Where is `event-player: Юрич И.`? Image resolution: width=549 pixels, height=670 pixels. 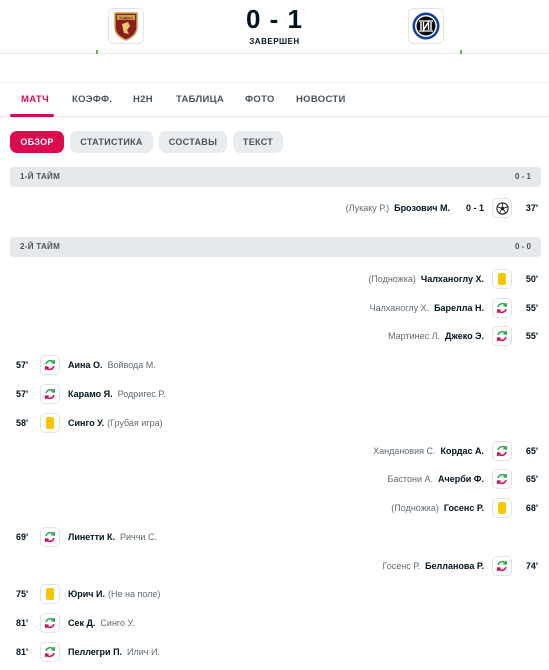 event-player: Юрич И. is located at coordinates (86, 594).